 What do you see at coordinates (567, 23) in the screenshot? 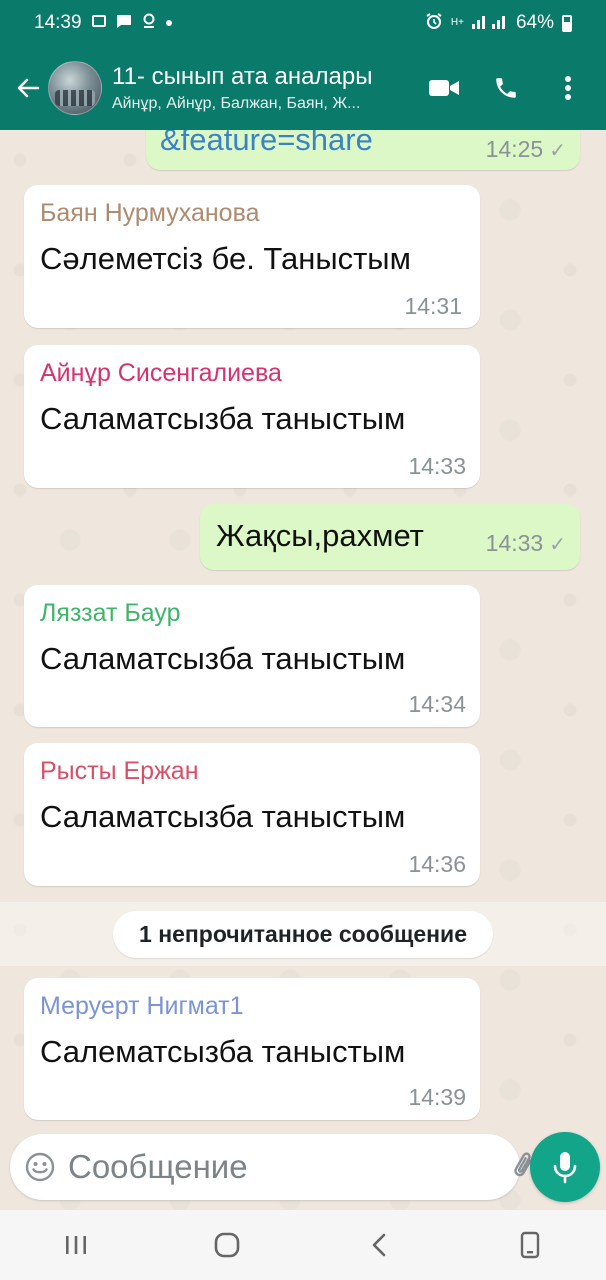
I see `battery-icon` at bounding box center [567, 23].